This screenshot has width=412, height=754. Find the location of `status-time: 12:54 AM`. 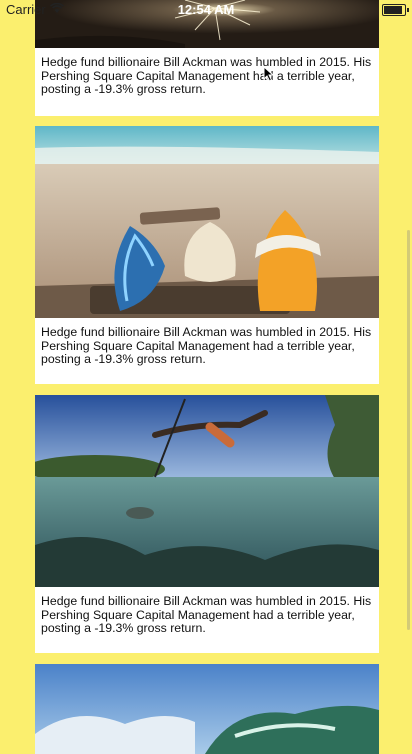

status-time: 12:54 AM is located at coordinates (206, 9).